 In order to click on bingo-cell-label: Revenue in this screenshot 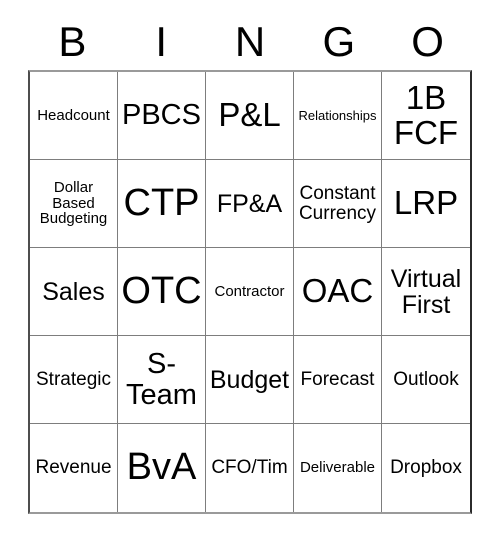, I will do `click(73, 468)`.